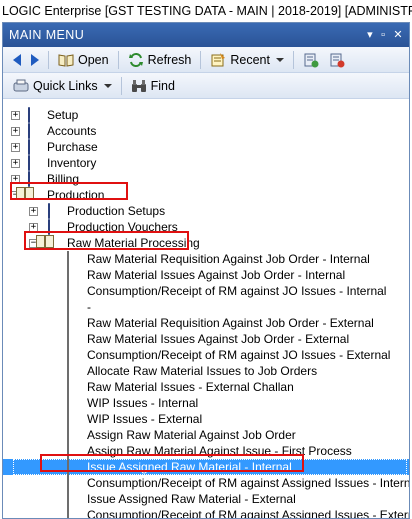 The height and width of the screenshot is (519, 412). I want to click on refresh-button: Refresh, so click(160, 60).